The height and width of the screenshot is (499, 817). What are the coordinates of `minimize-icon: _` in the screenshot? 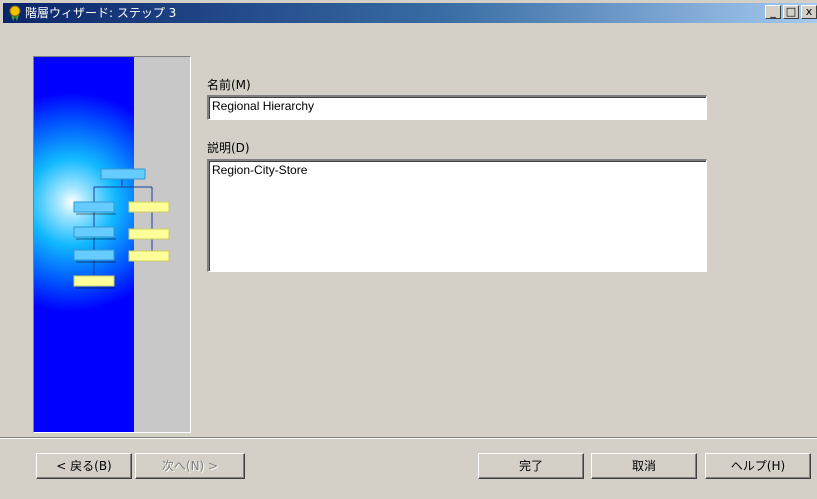 It's located at (773, 11).